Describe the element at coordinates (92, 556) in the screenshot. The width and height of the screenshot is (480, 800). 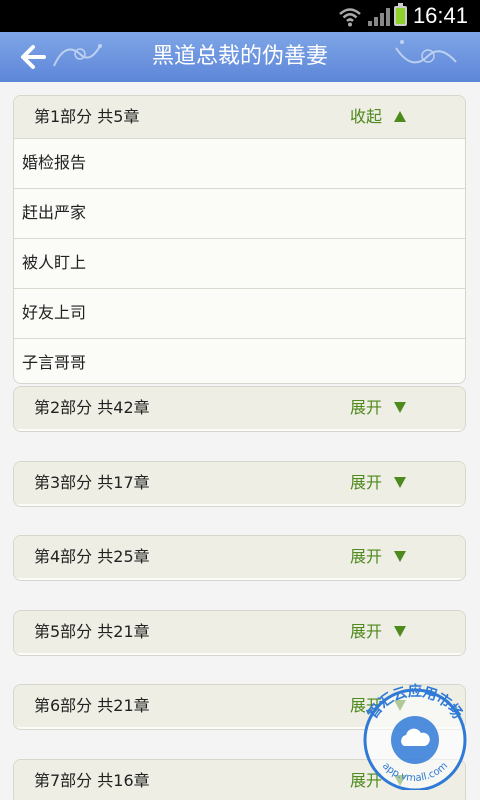
I see `part-label: 第4部分 共25章` at that location.